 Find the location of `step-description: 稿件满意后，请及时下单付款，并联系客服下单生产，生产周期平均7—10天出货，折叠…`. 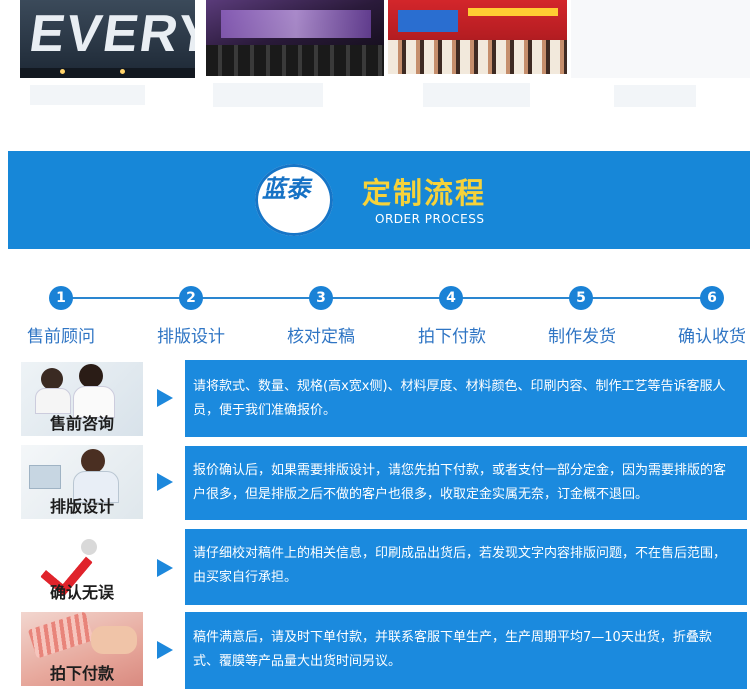

step-description: 稿件满意后，请及时下单付款，并联系客服下单生产，生产周期平均7—10天出货，折叠… is located at coordinates (466, 650).